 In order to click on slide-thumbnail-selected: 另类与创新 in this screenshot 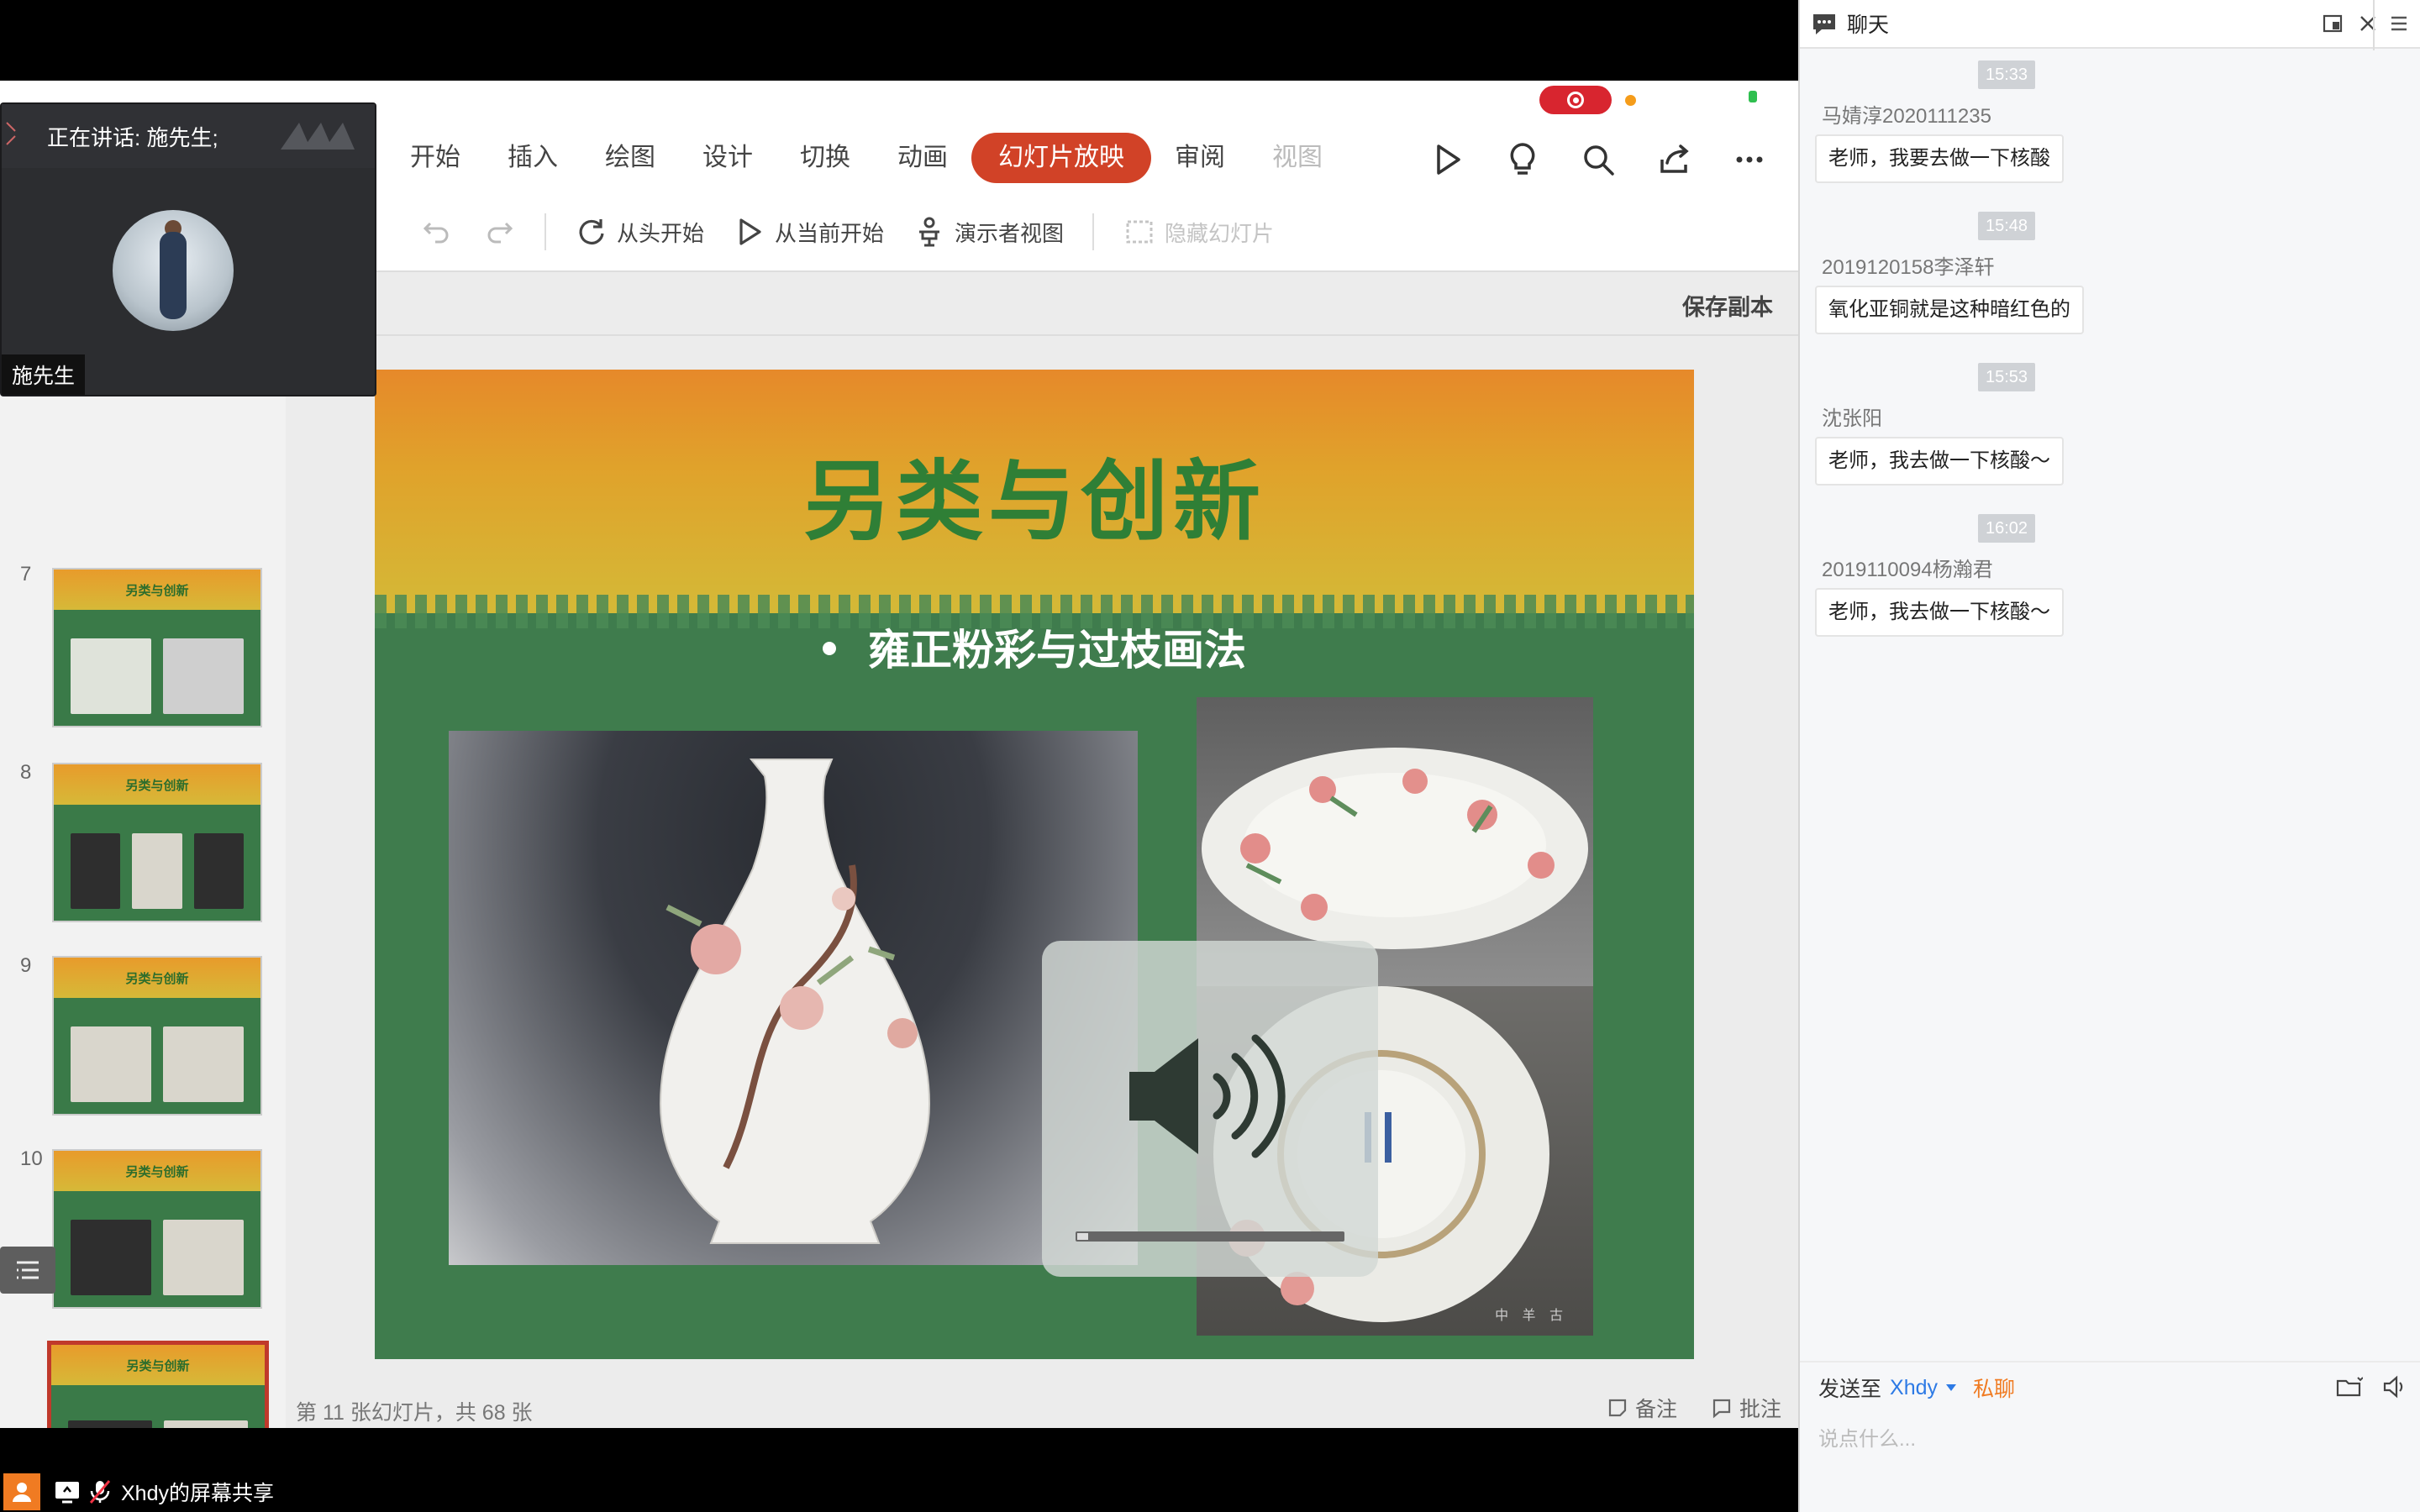, I will do `click(158, 1384)`.